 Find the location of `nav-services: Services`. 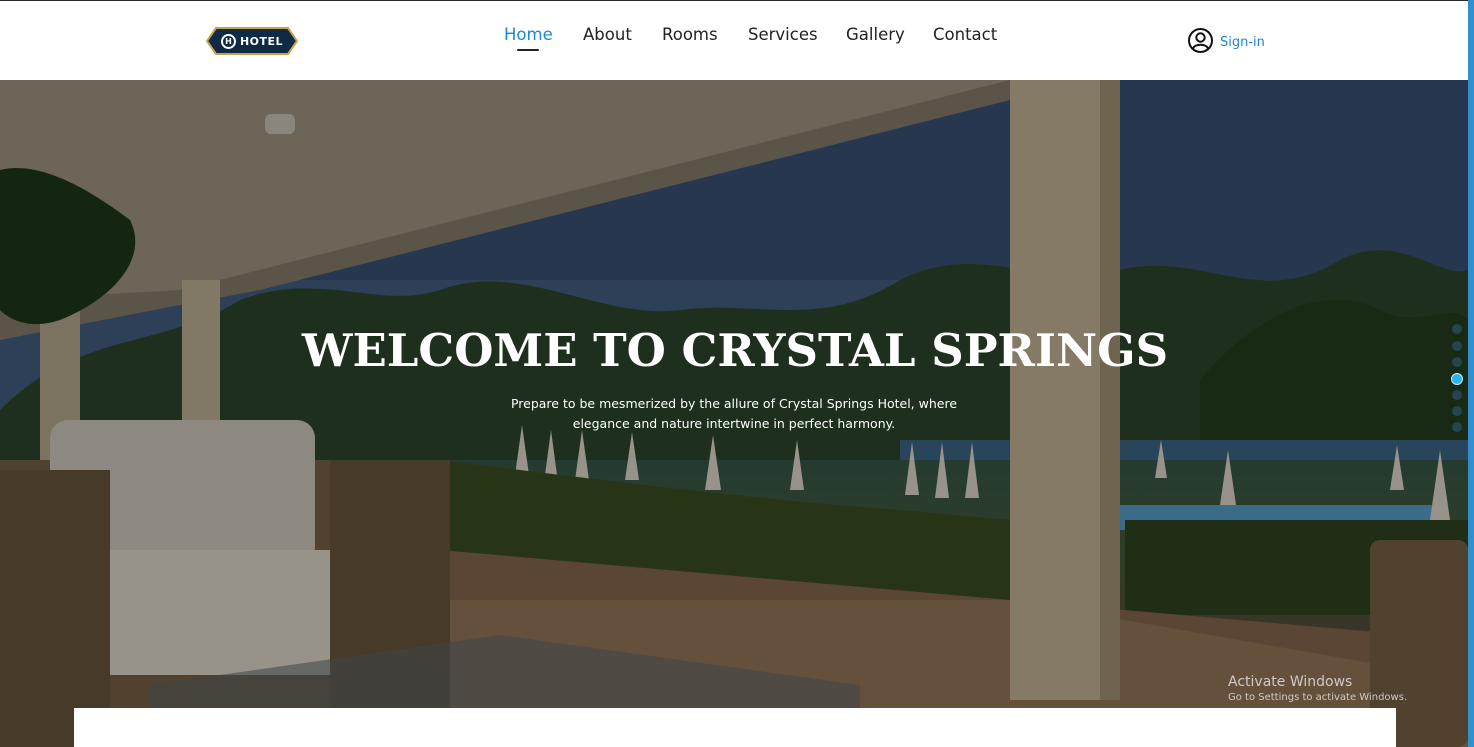

nav-services: Services is located at coordinates (783, 34).